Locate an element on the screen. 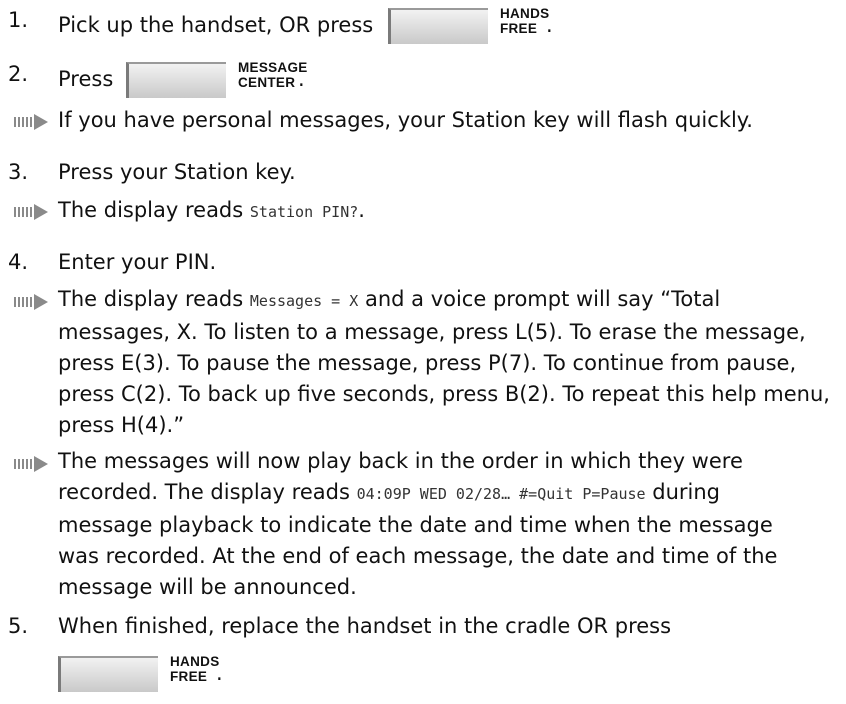  step-number: 3. is located at coordinates (18, 172).